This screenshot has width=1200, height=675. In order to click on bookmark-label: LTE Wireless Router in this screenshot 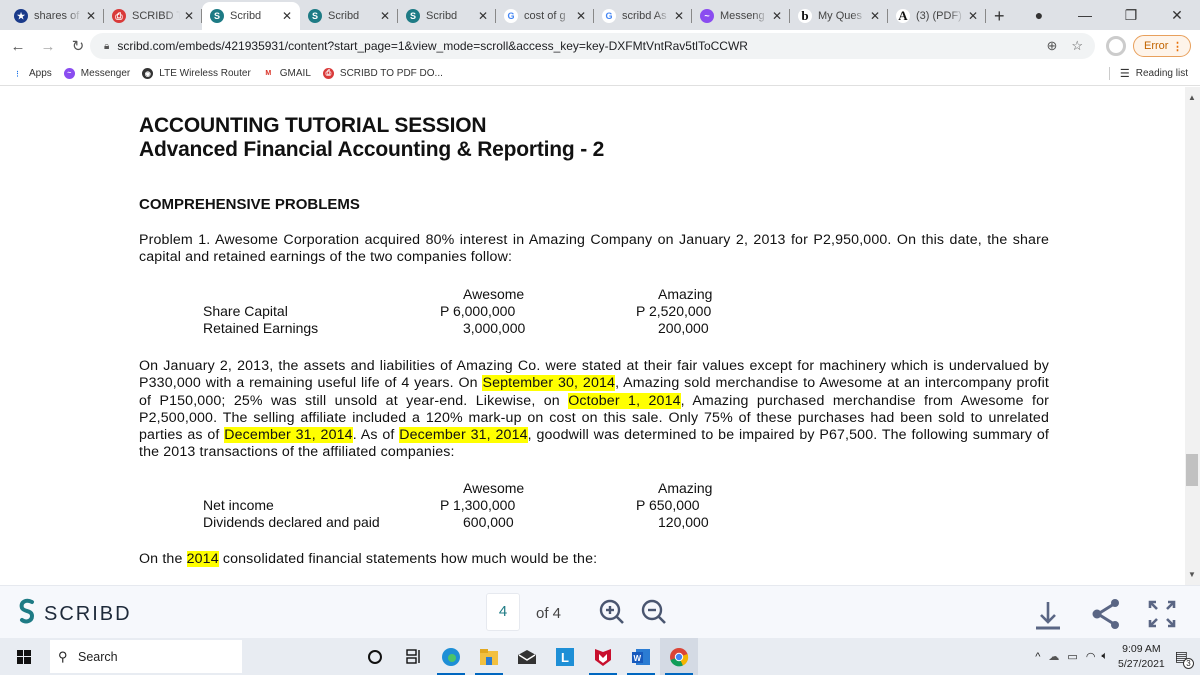, I will do `click(205, 73)`.